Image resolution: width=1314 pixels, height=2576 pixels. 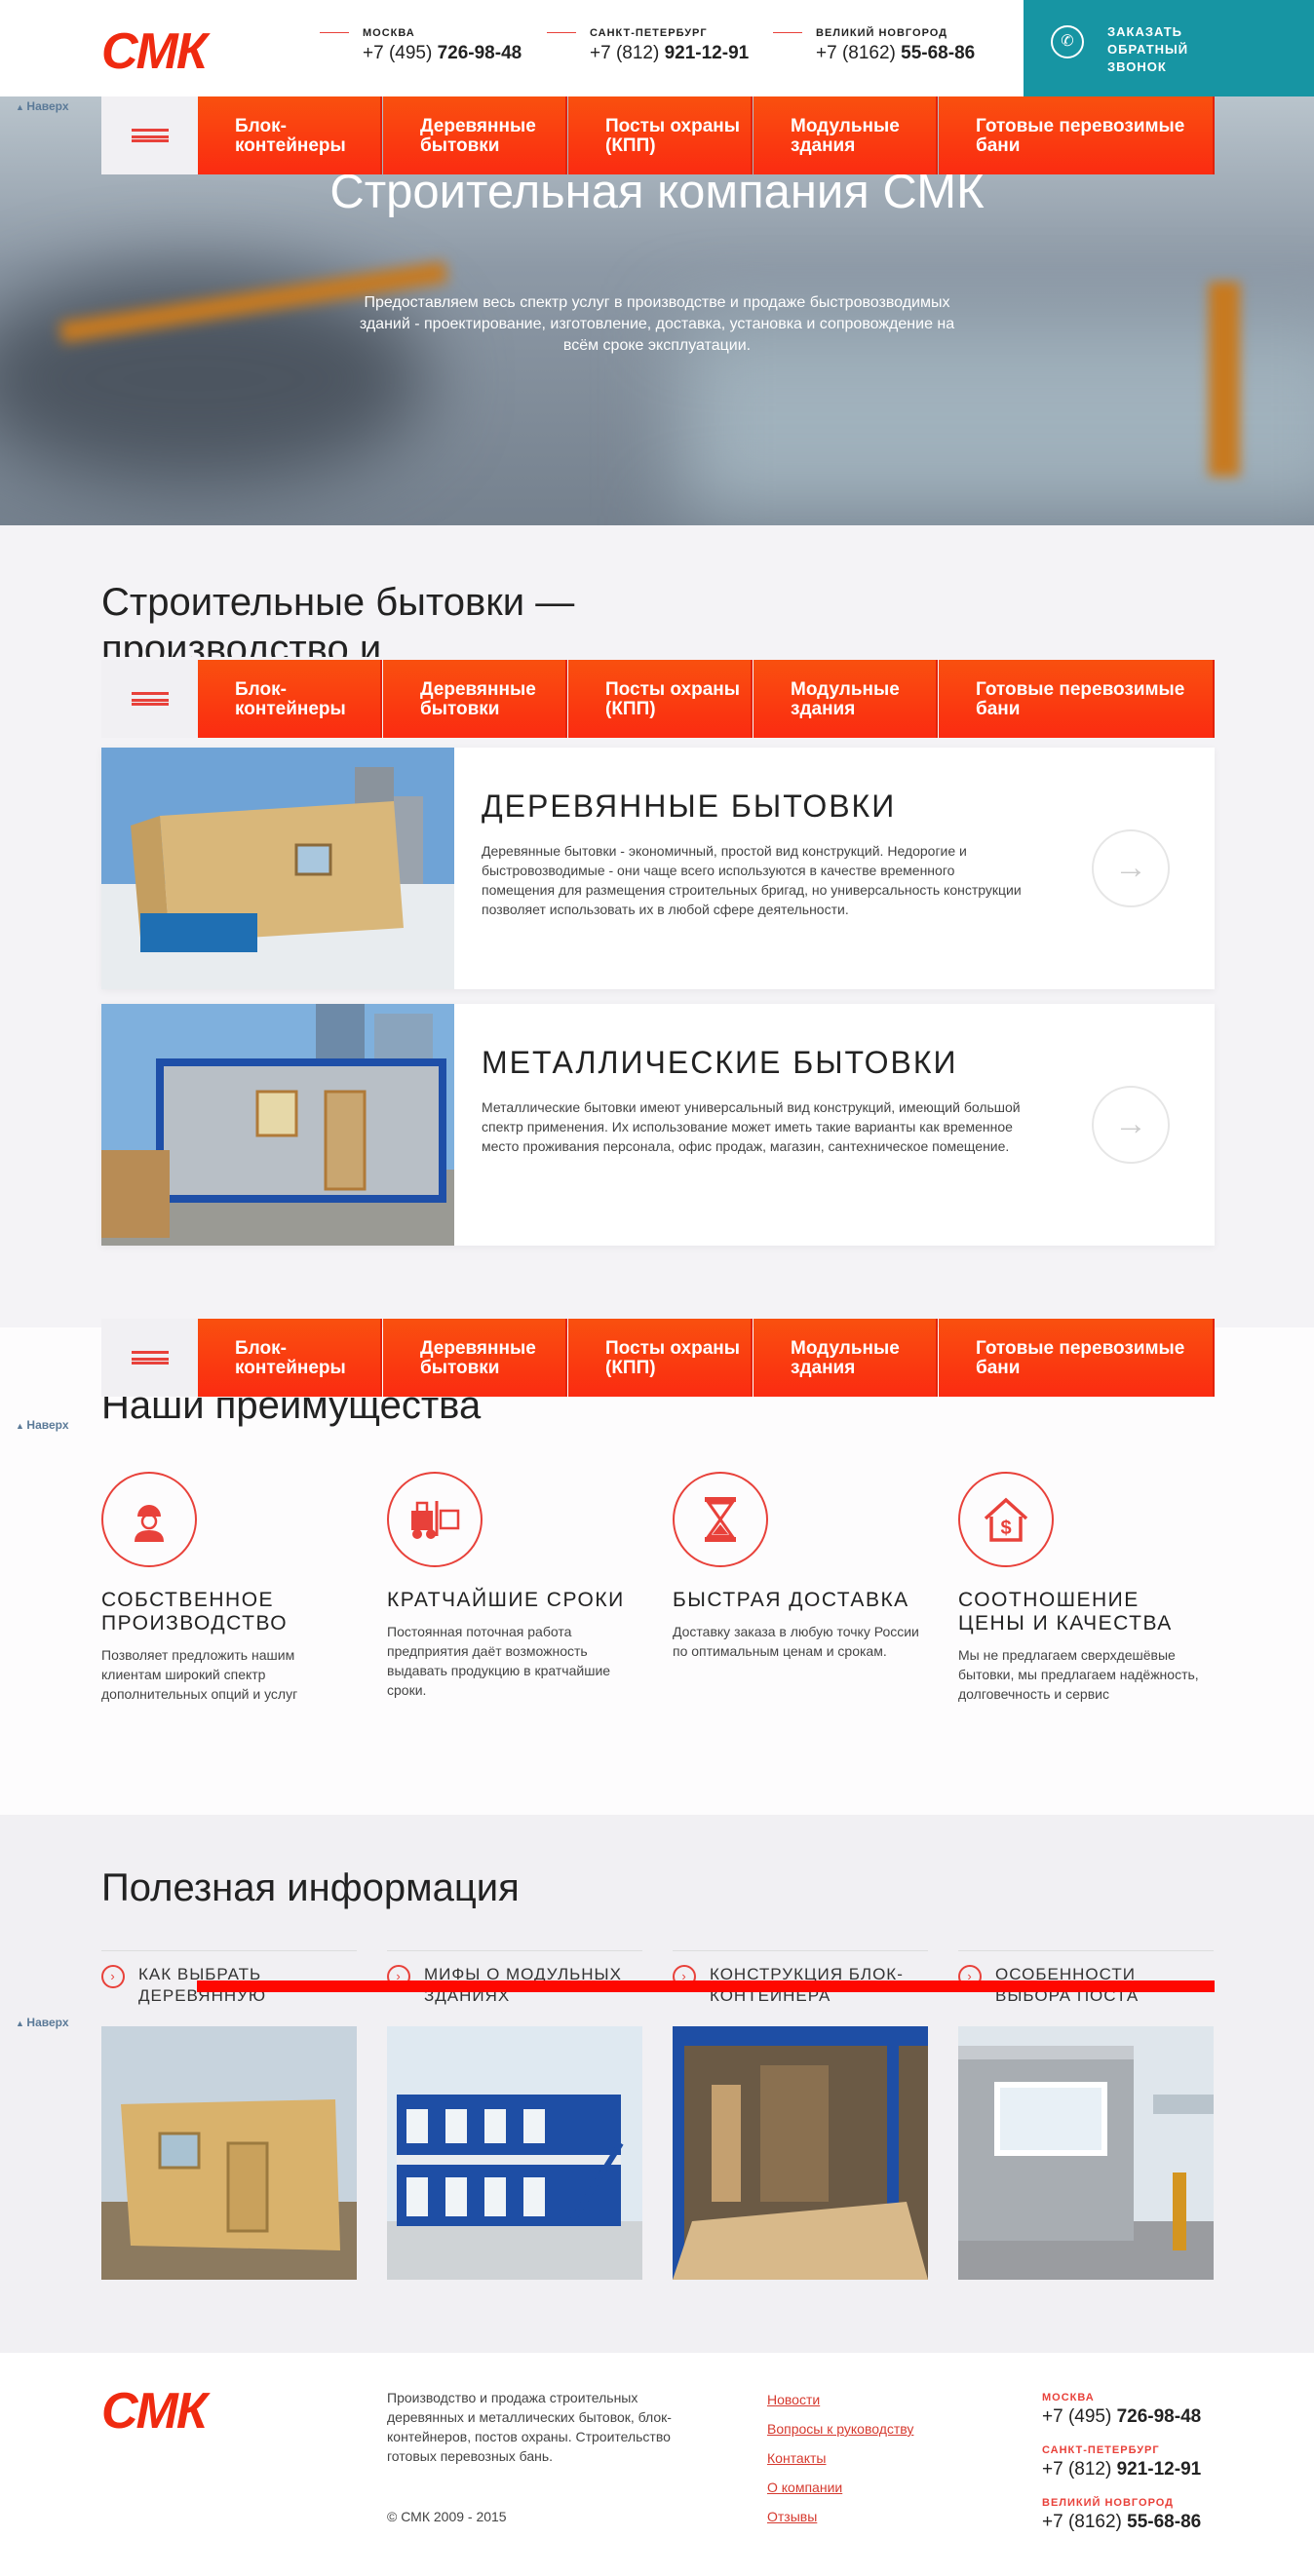 What do you see at coordinates (627, 33) in the screenshot?
I see `contact-city-spb: САНКТ-ПЕТЕРБУРГ` at bounding box center [627, 33].